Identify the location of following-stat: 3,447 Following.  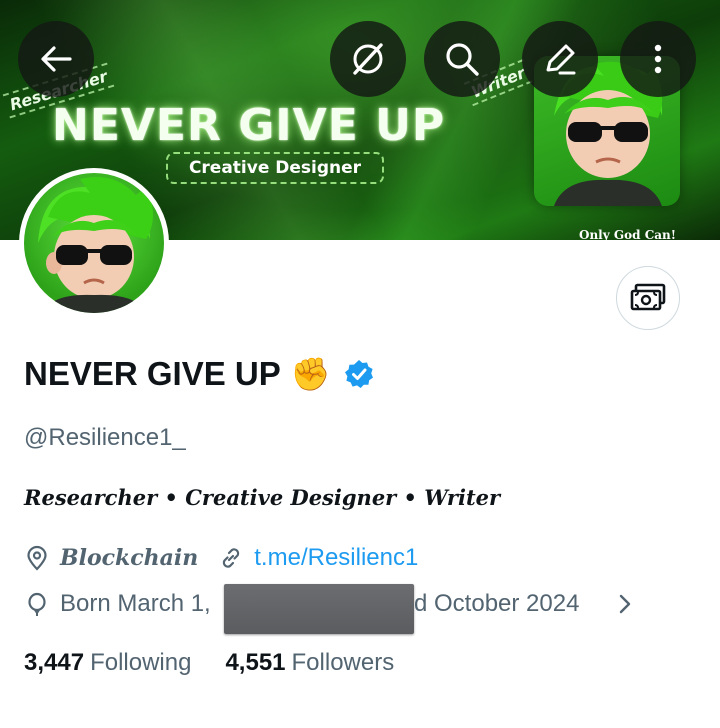
(107, 663).